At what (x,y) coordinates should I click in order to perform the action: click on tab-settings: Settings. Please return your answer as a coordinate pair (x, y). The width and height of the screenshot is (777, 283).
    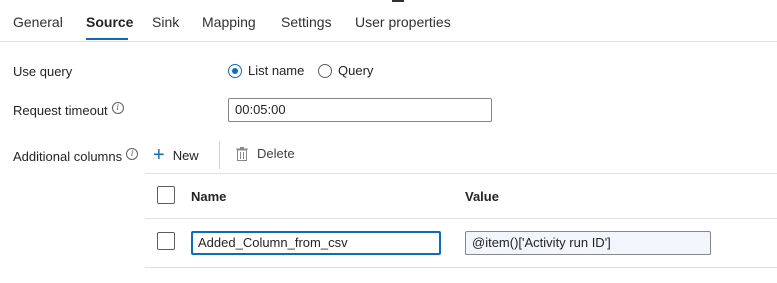
    Looking at the image, I should click on (306, 22).